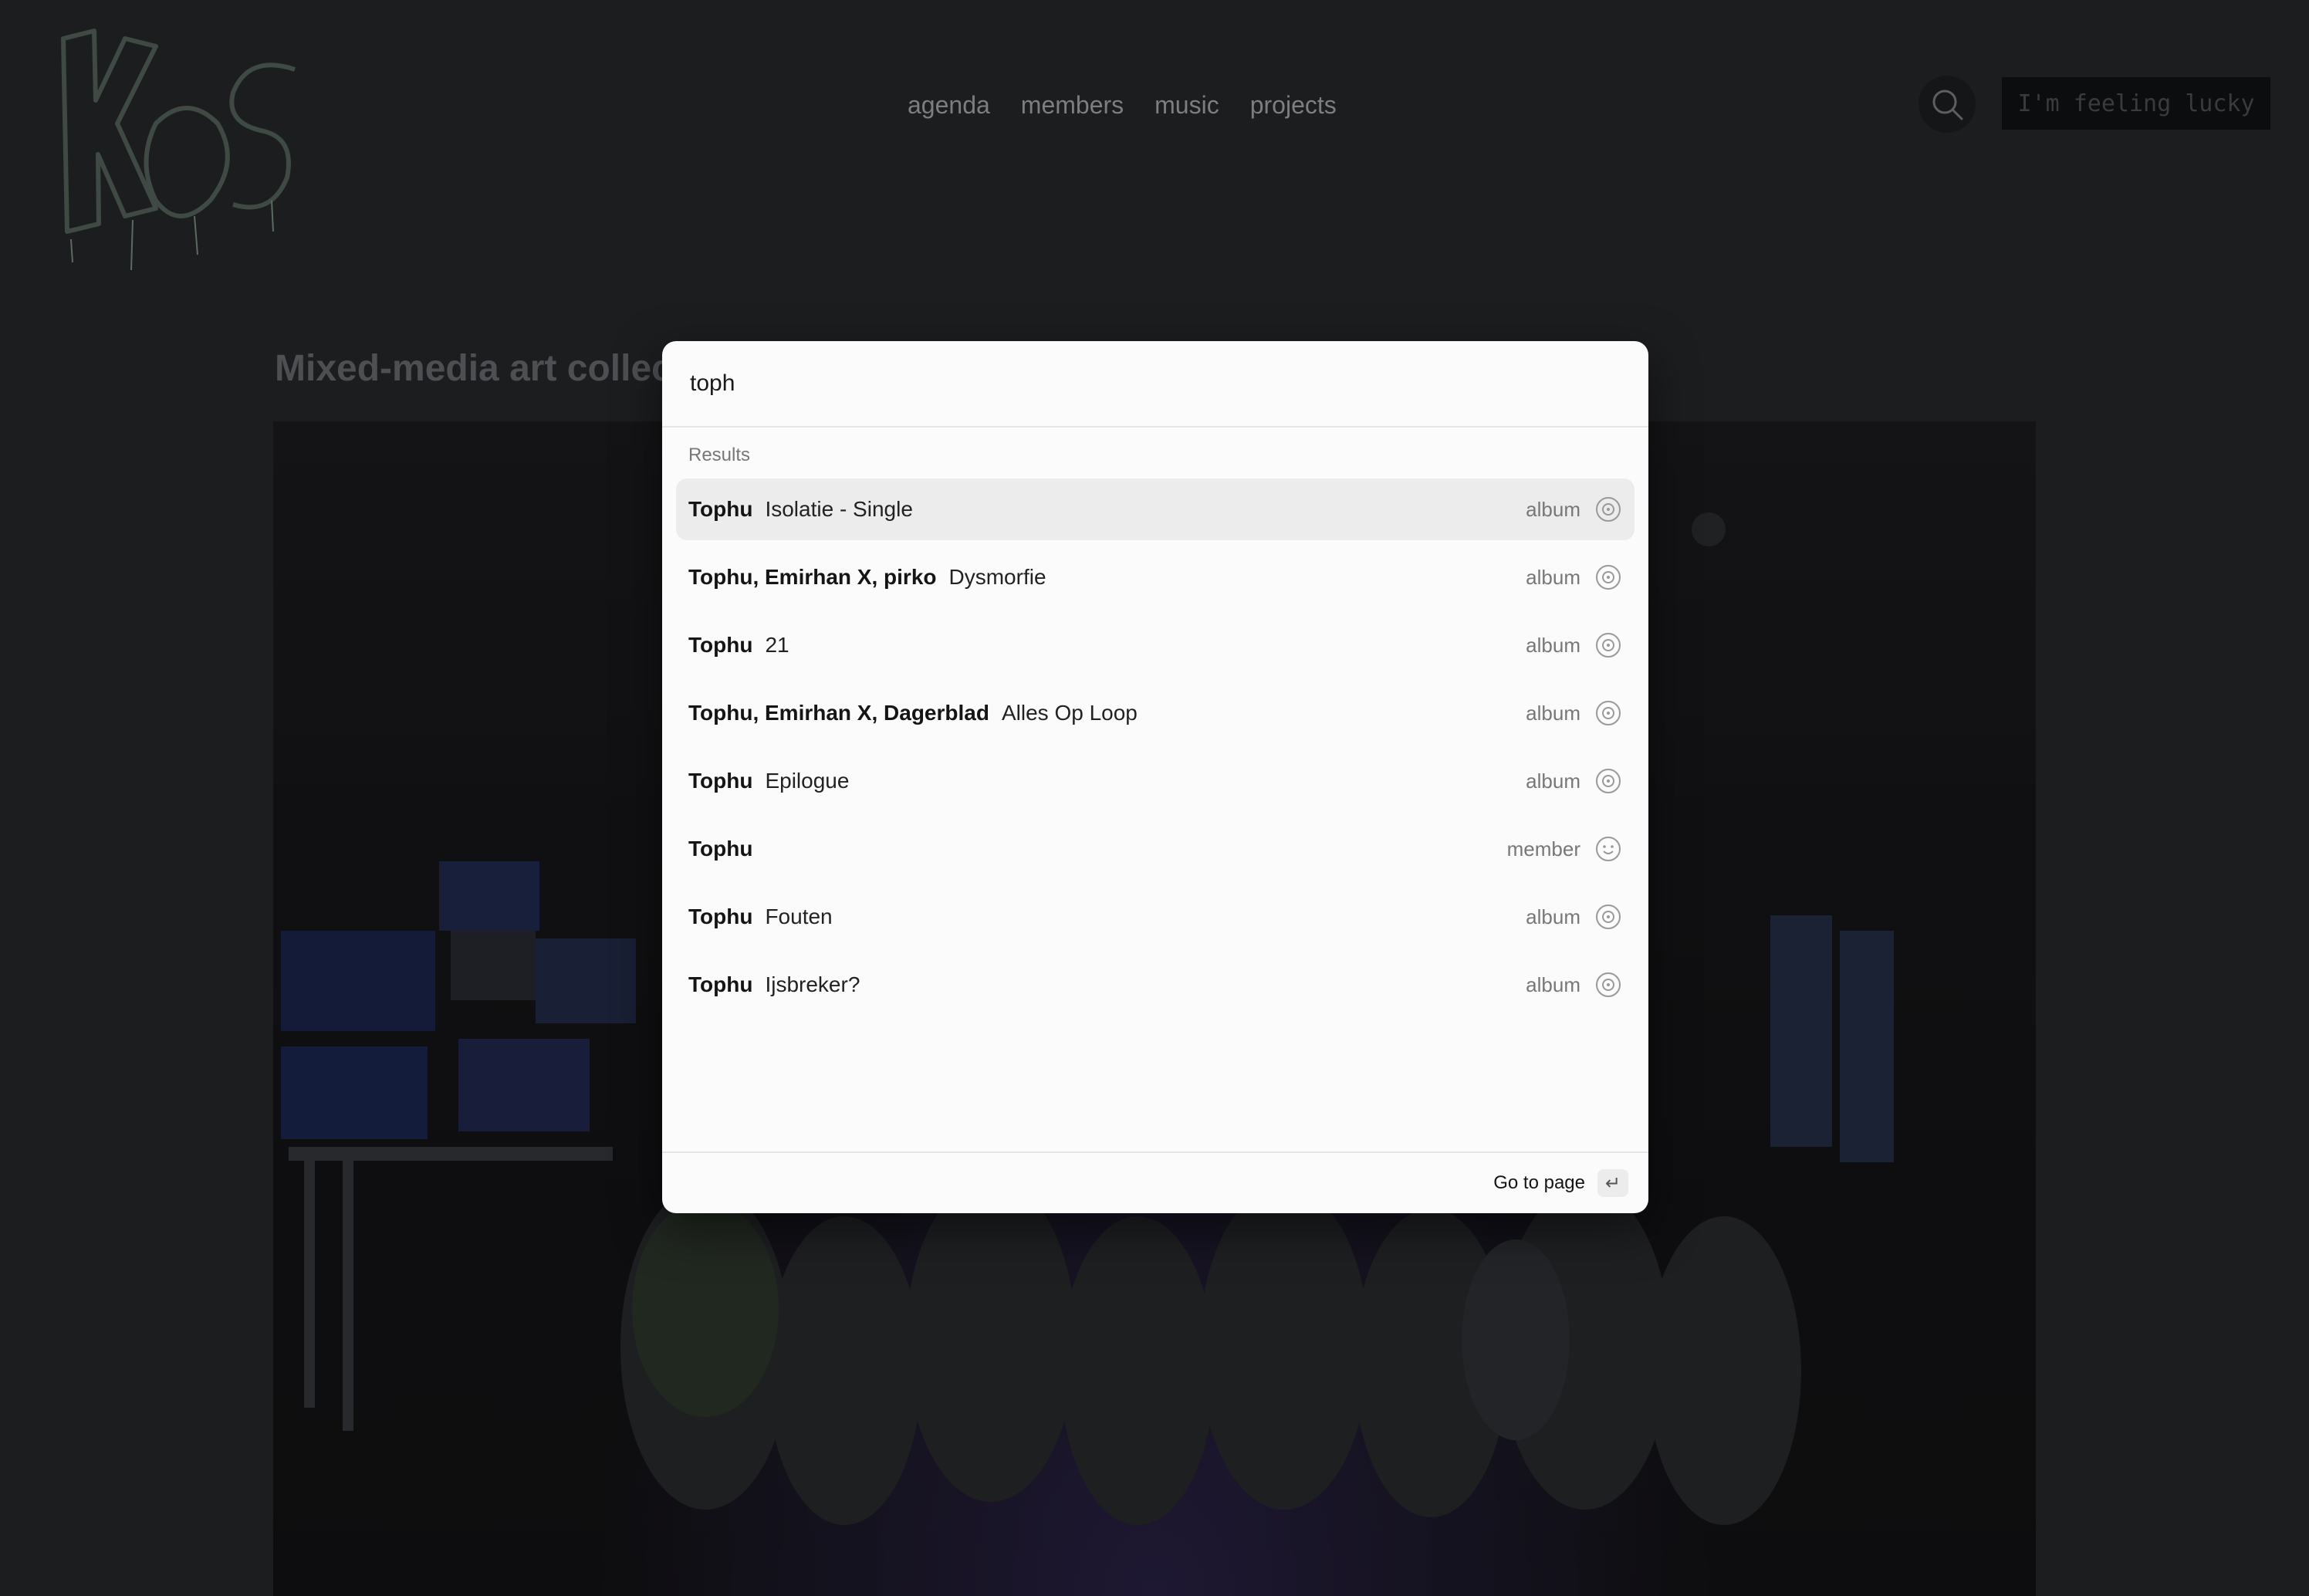 This screenshot has height=1596, width=2309. I want to click on nav-agenda: agenda, so click(949, 106).